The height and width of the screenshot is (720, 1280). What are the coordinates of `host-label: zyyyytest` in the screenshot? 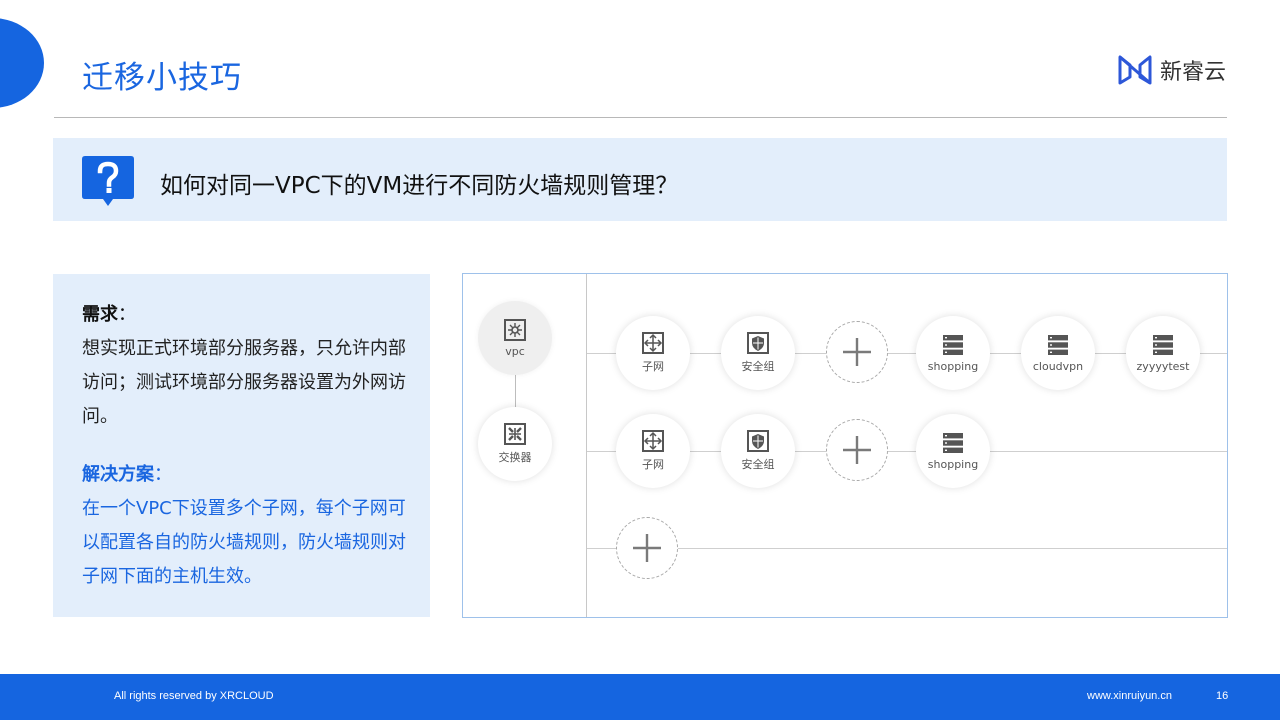 It's located at (1163, 366).